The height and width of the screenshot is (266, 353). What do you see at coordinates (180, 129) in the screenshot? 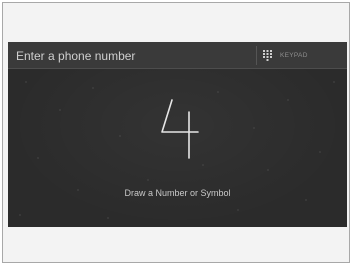
I see `handwritten-four-glyph` at bounding box center [180, 129].